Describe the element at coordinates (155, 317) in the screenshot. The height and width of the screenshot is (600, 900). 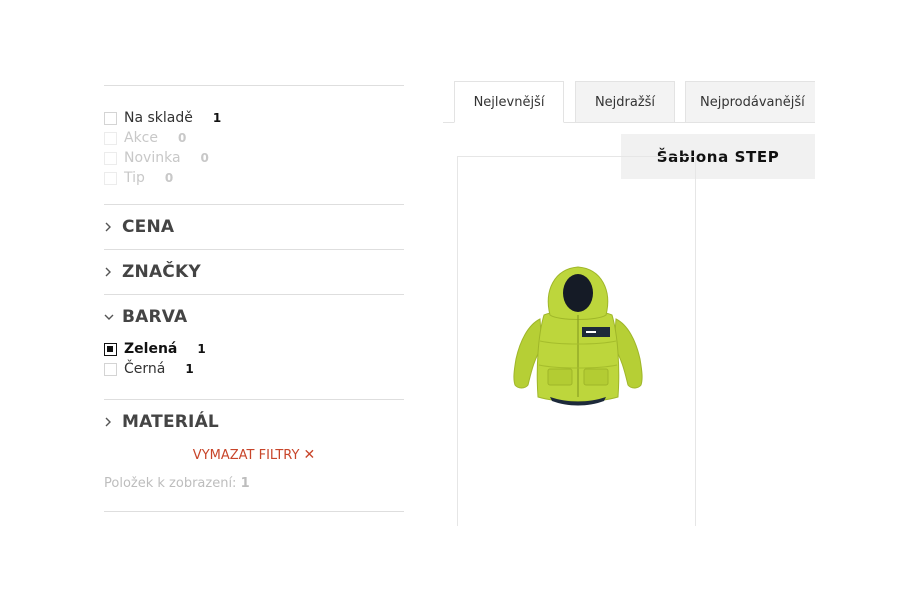
I see `section-title: BARVA` at that location.